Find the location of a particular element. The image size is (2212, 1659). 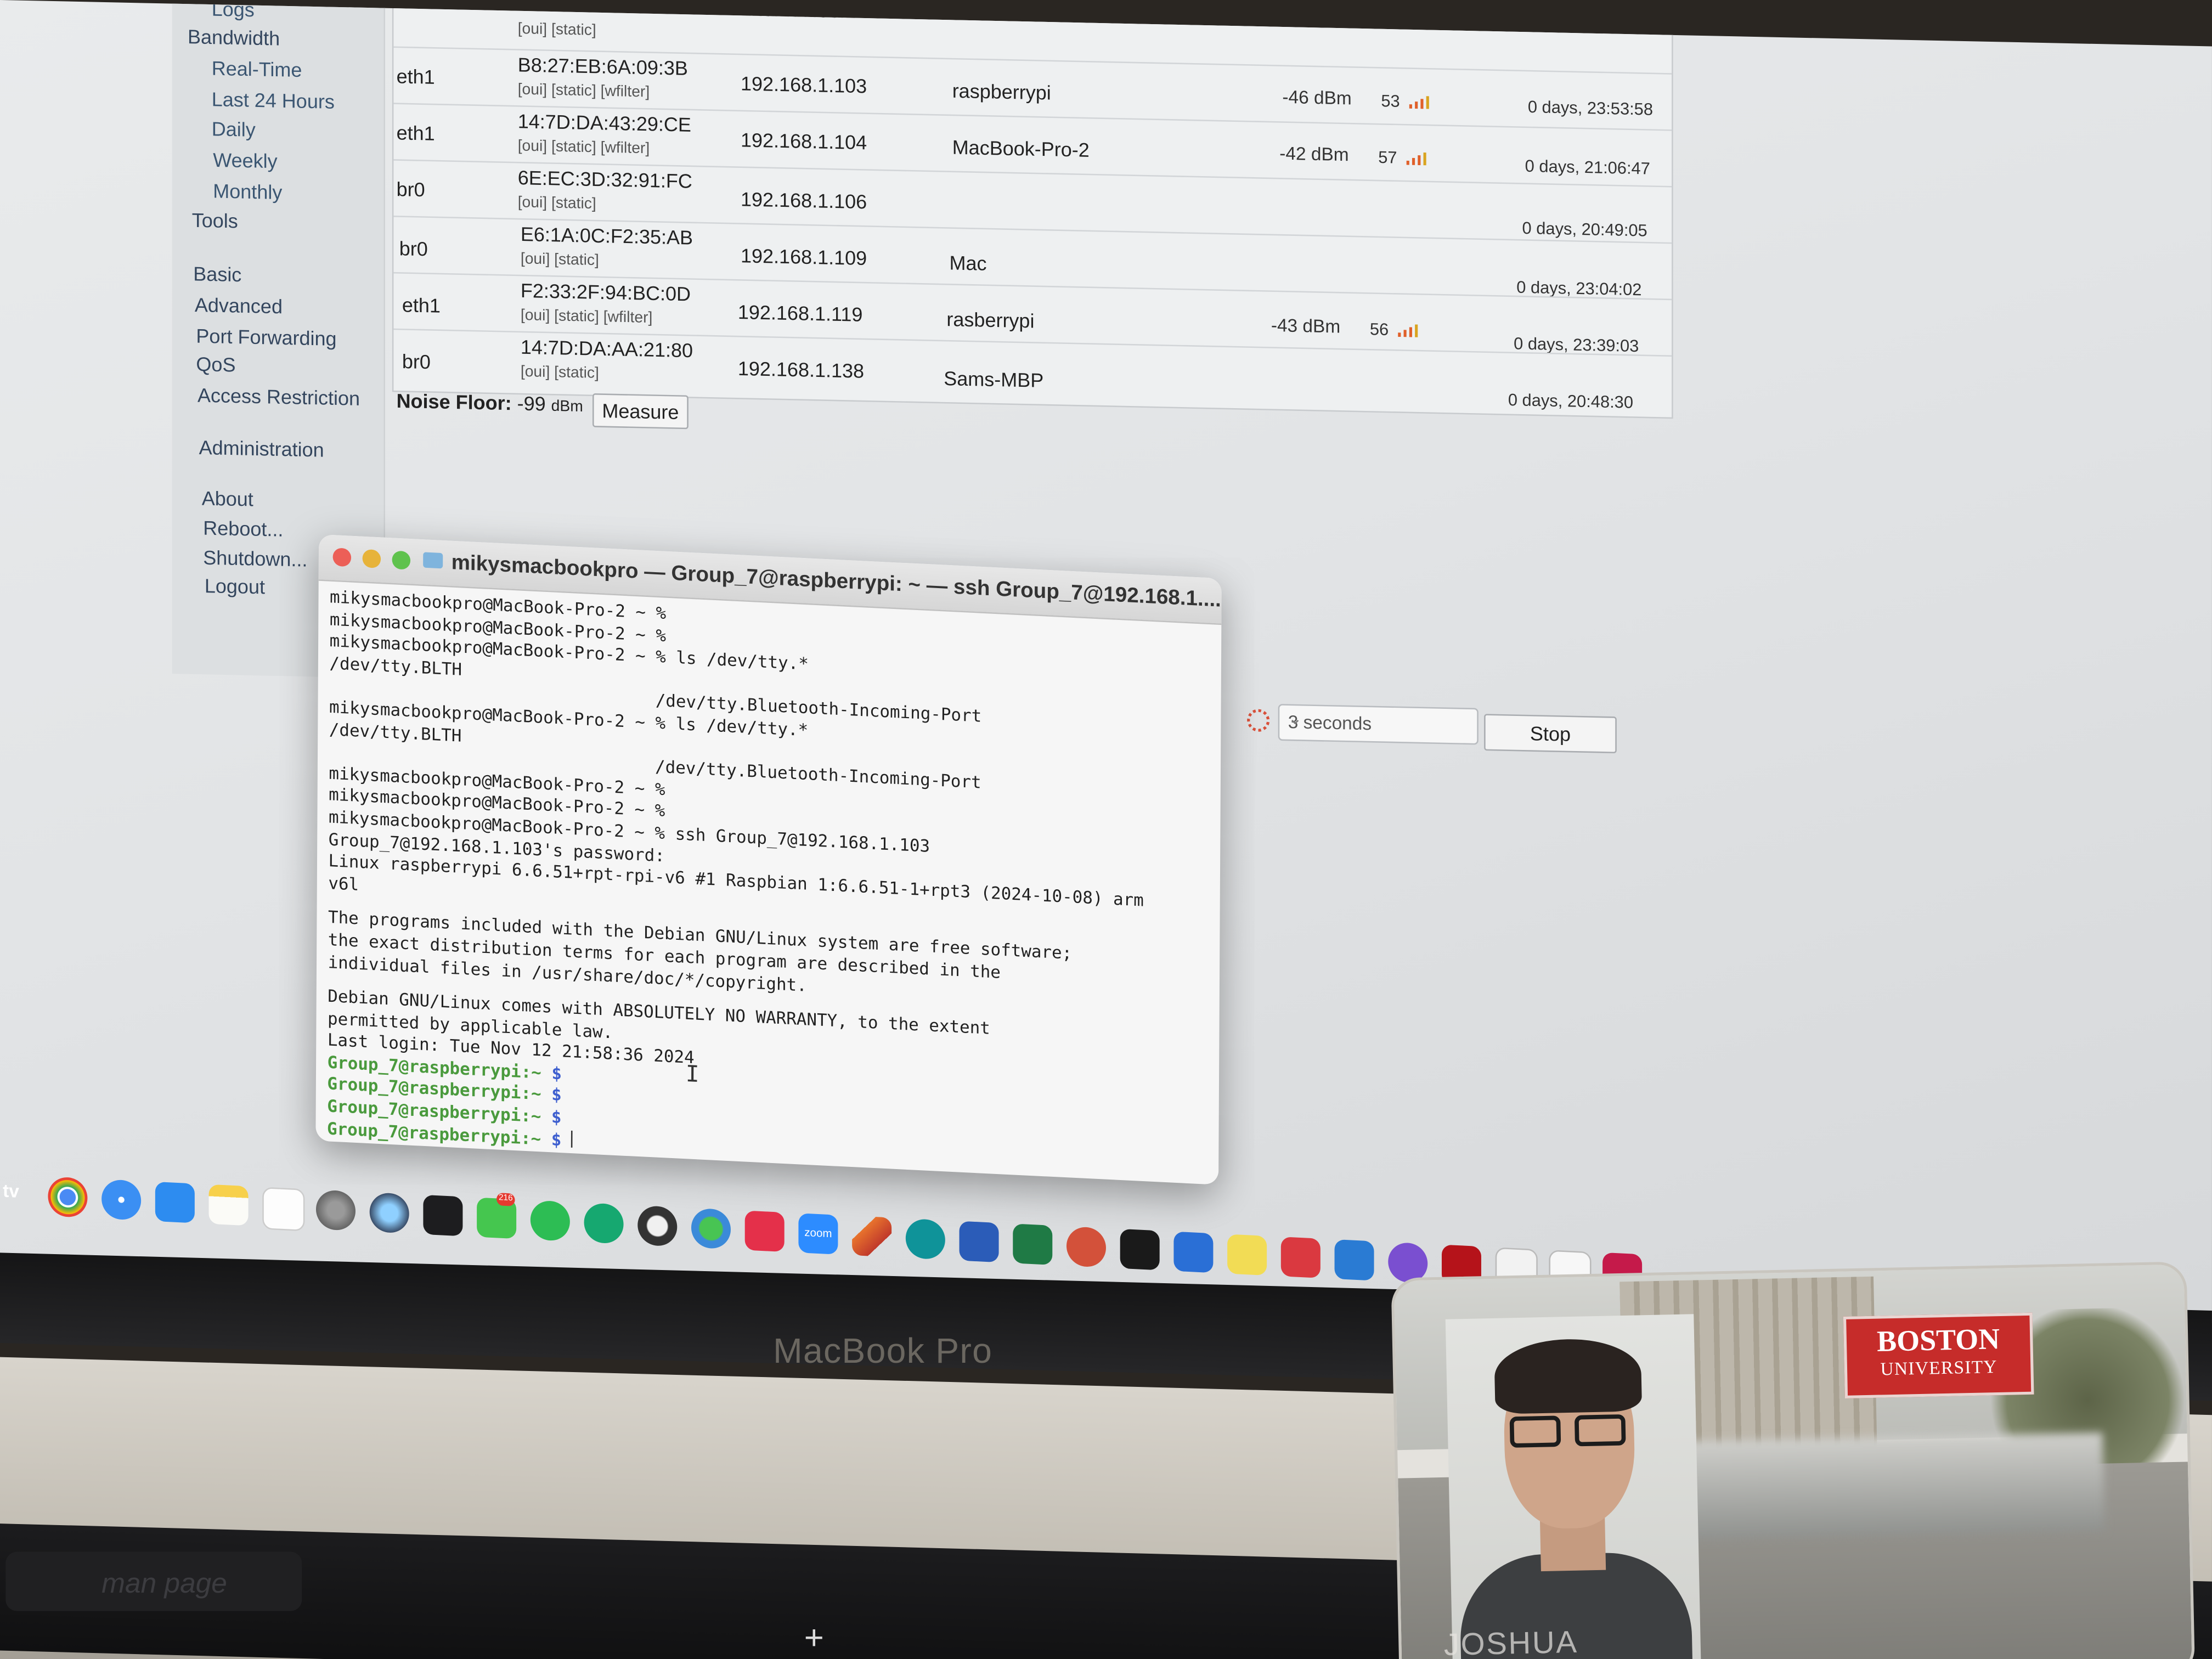

card-name: JOSHUA is located at coordinates (1511, 1641).